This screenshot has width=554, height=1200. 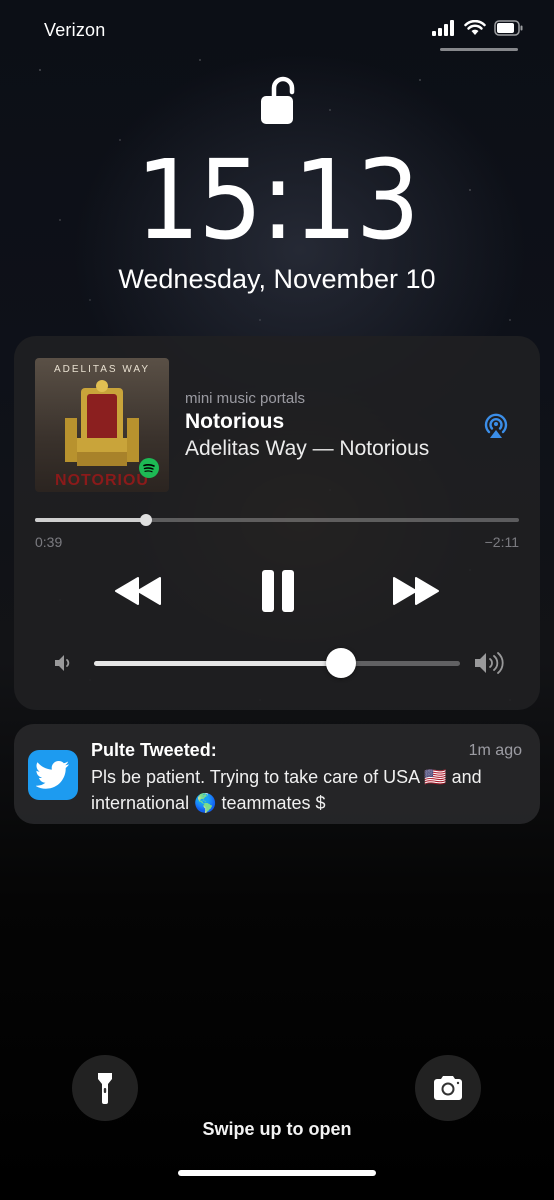 What do you see at coordinates (508, 28) in the screenshot?
I see `battery-icon` at bounding box center [508, 28].